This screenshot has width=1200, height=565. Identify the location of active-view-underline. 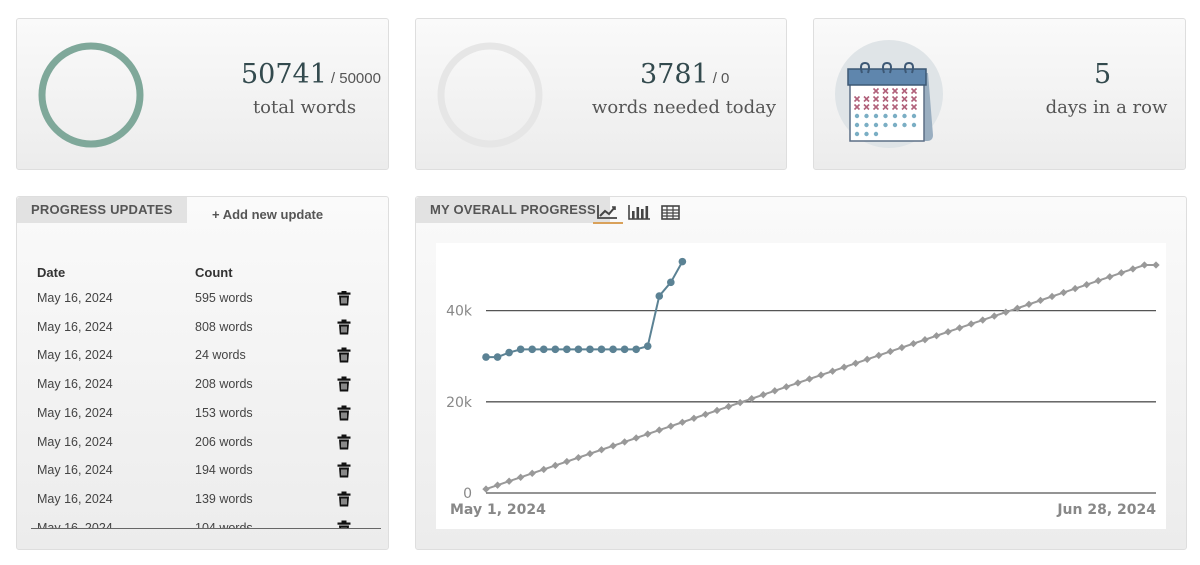
(608, 223).